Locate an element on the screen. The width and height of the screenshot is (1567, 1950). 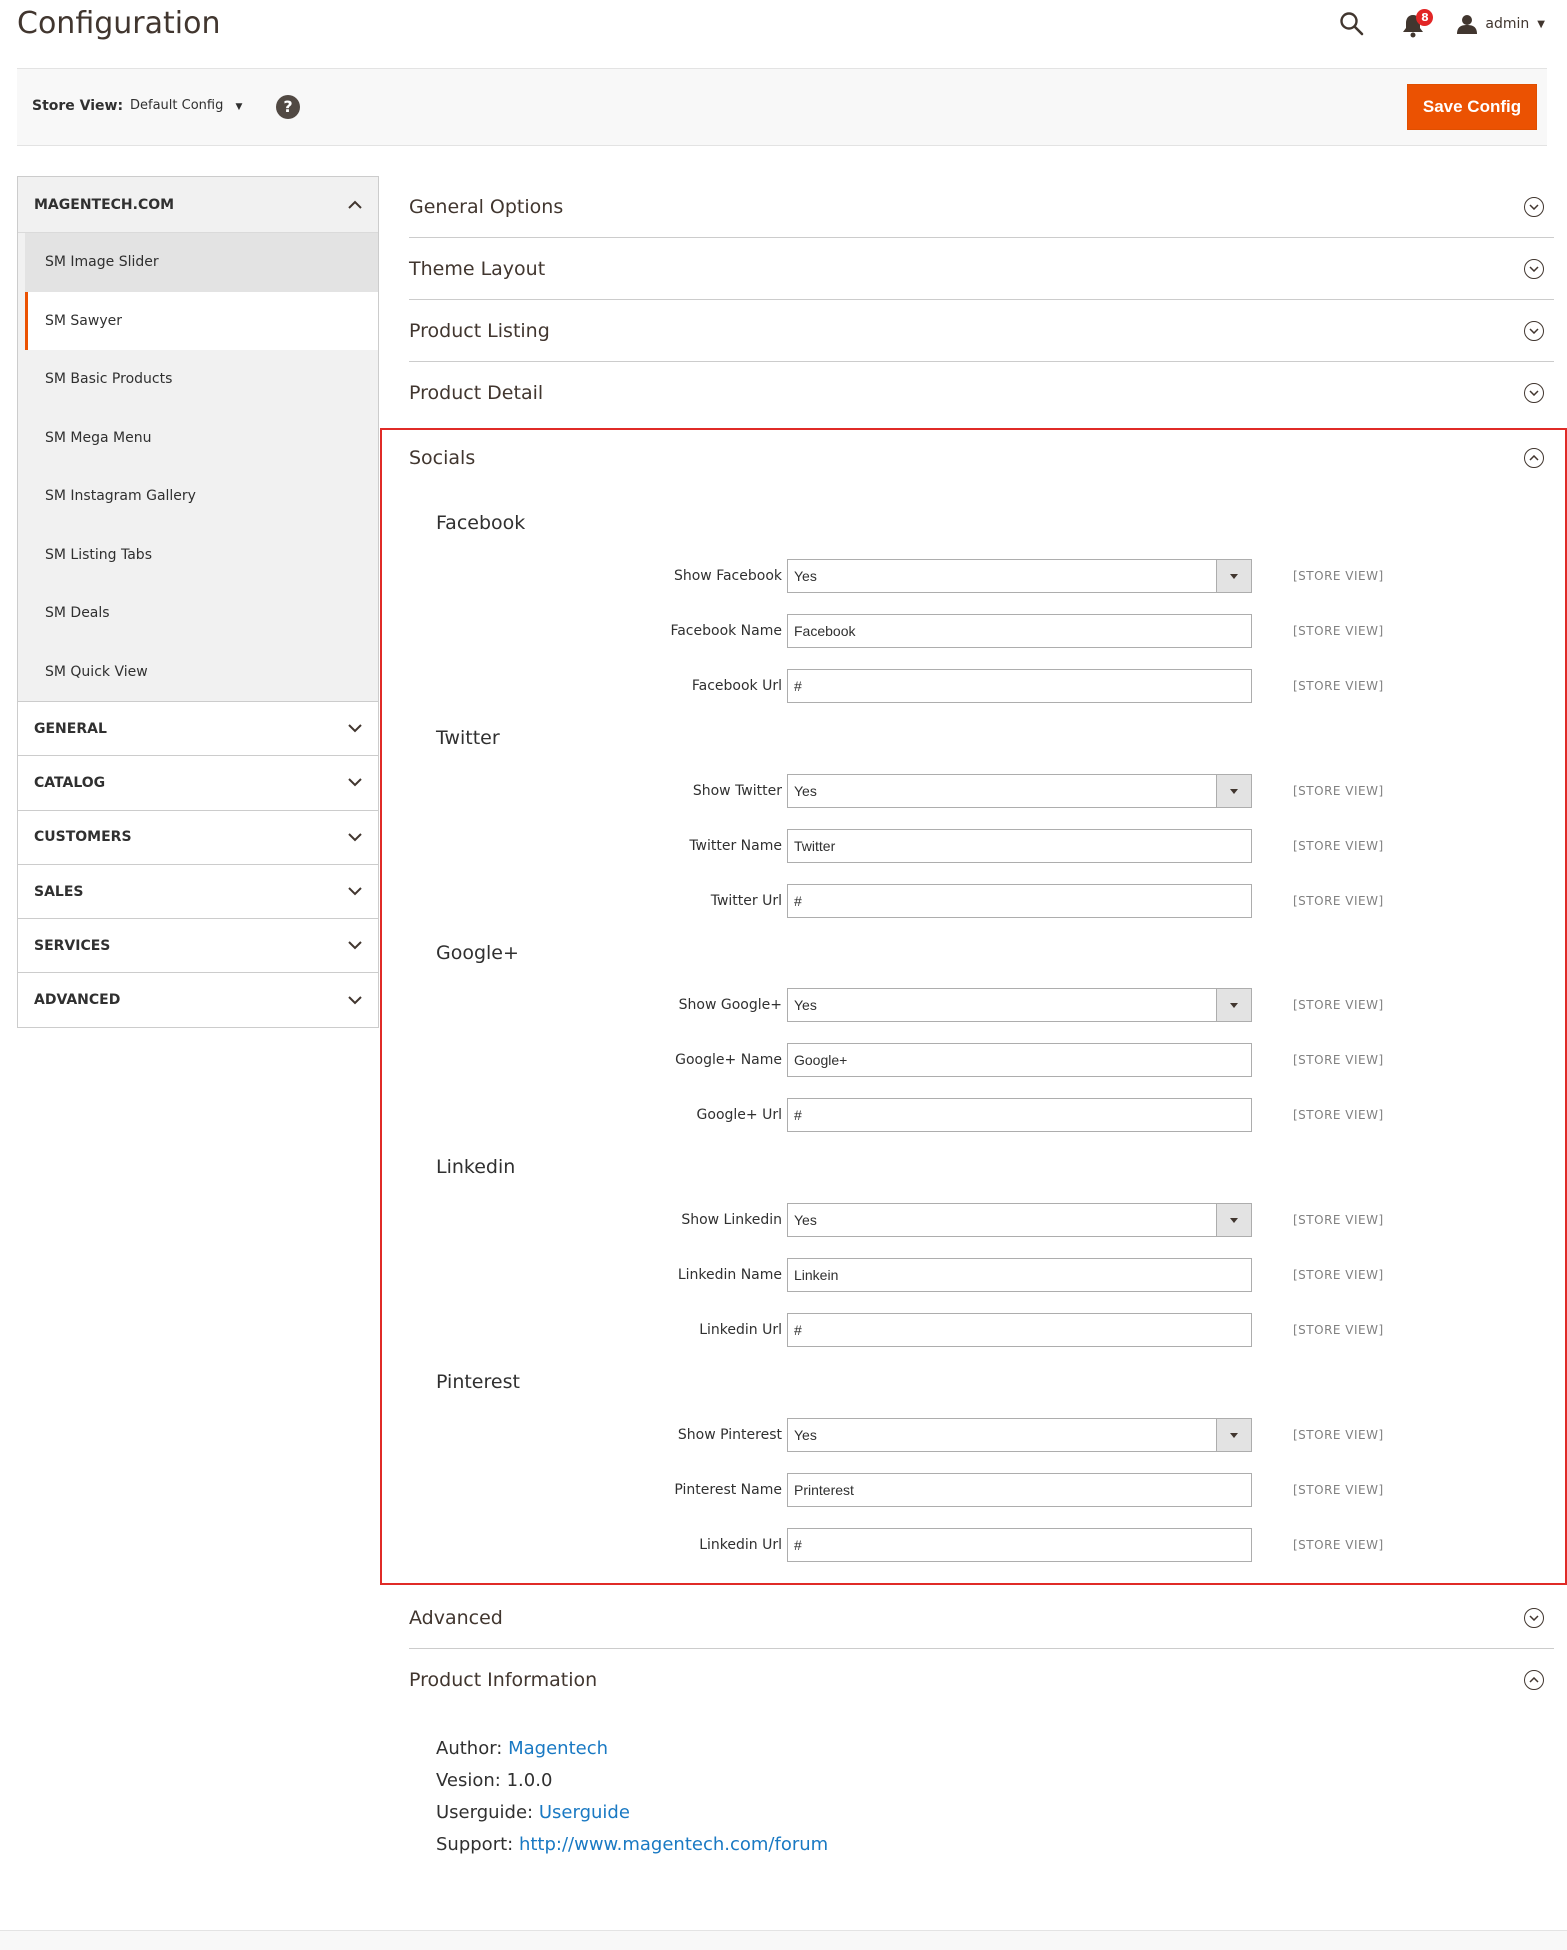
field-label: Facebook Url is located at coordinates (736, 686).